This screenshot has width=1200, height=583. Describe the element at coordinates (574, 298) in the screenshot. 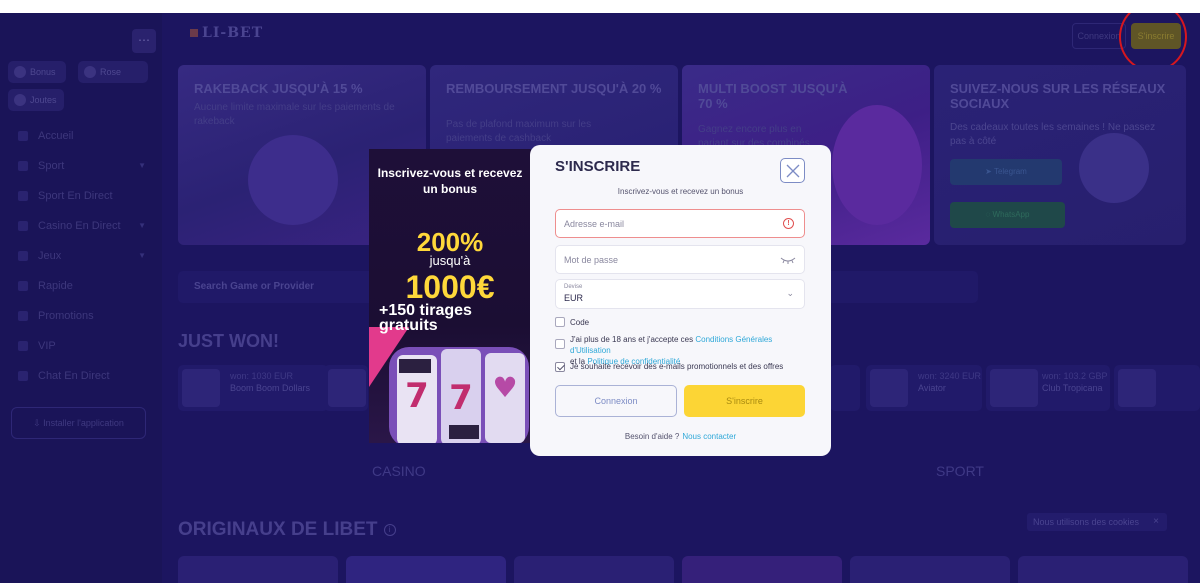

I see `currency-value: EUR` at that location.